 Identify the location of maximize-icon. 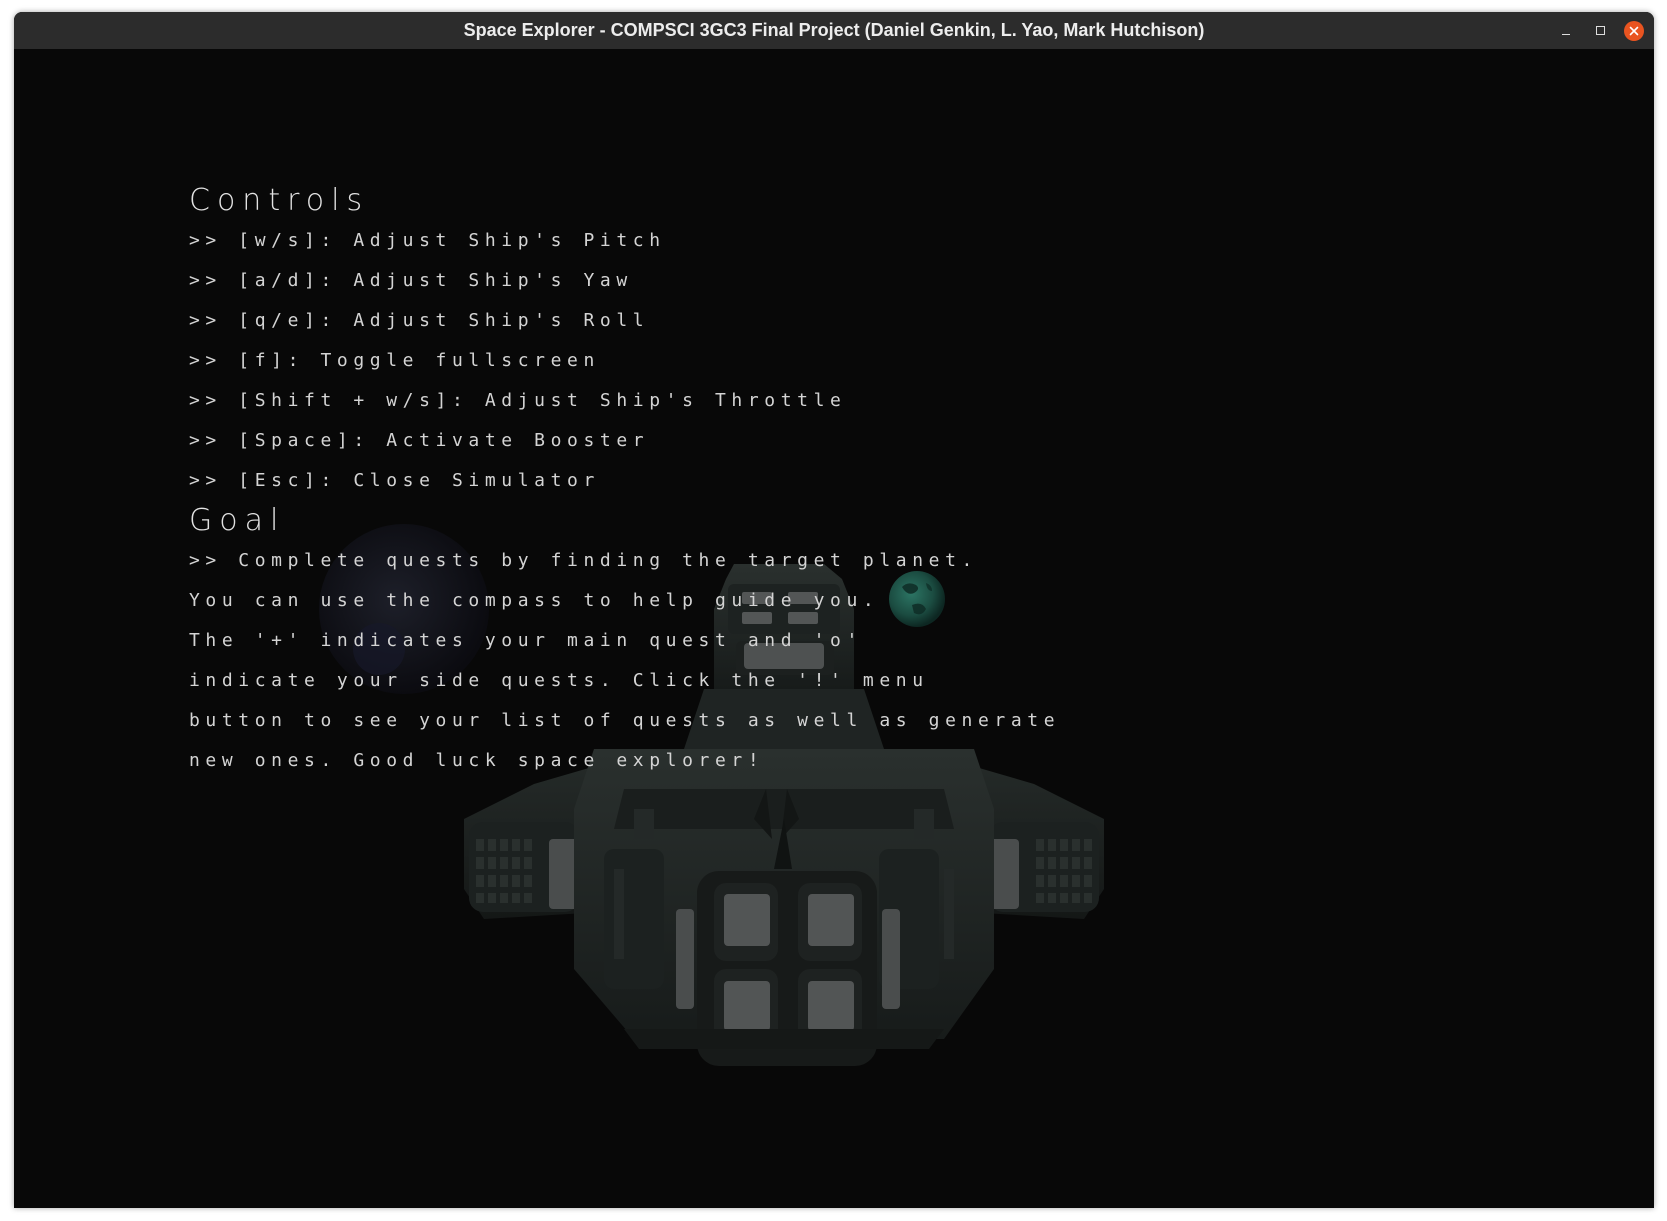
(1600, 30).